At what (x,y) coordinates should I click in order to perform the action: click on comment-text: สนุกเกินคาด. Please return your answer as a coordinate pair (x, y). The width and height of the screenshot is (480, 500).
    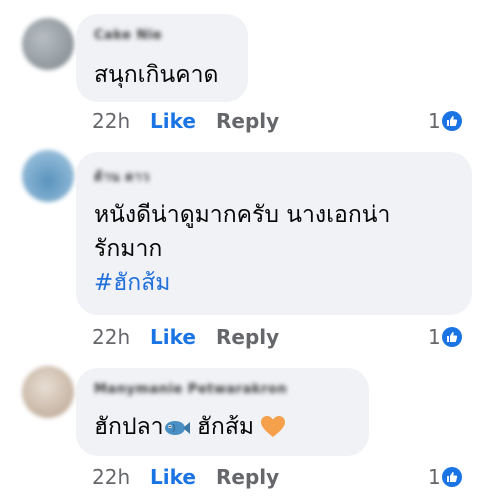
    Looking at the image, I should click on (156, 75).